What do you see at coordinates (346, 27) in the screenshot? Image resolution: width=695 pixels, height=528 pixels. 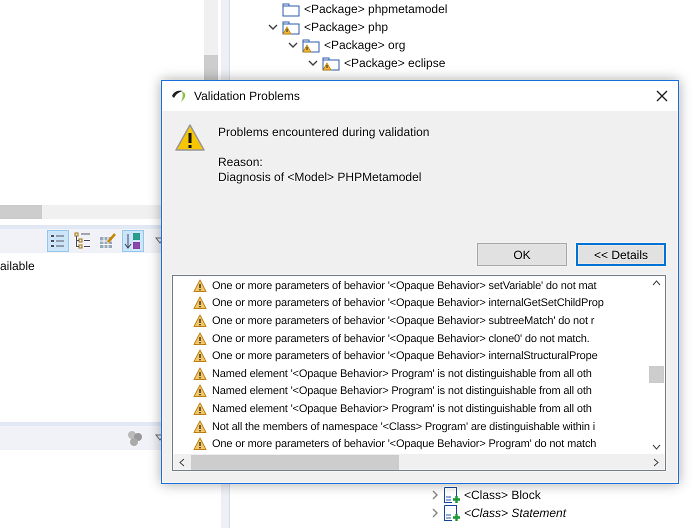 I see `tree-item: <Package> php` at bounding box center [346, 27].